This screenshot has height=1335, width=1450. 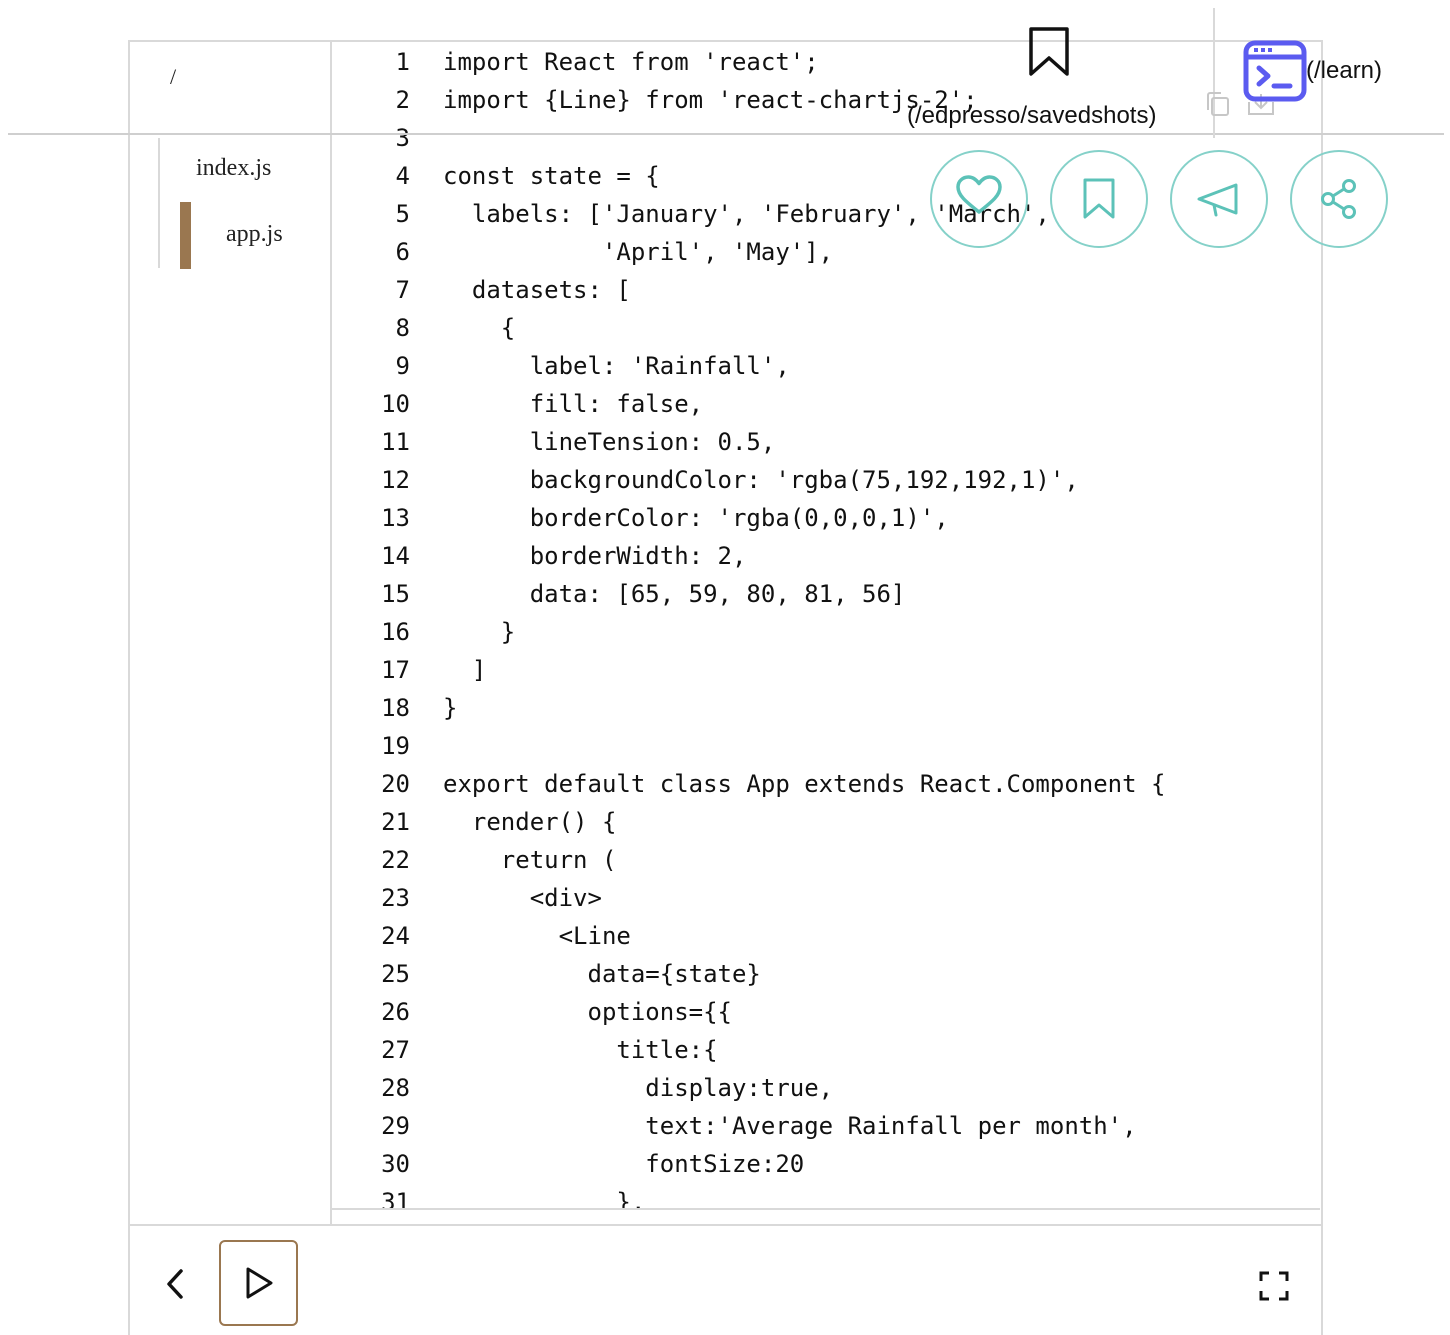 I want to click on code-line: 29 text:'Average Rainfall per month',, so click(x=826, y=1126).